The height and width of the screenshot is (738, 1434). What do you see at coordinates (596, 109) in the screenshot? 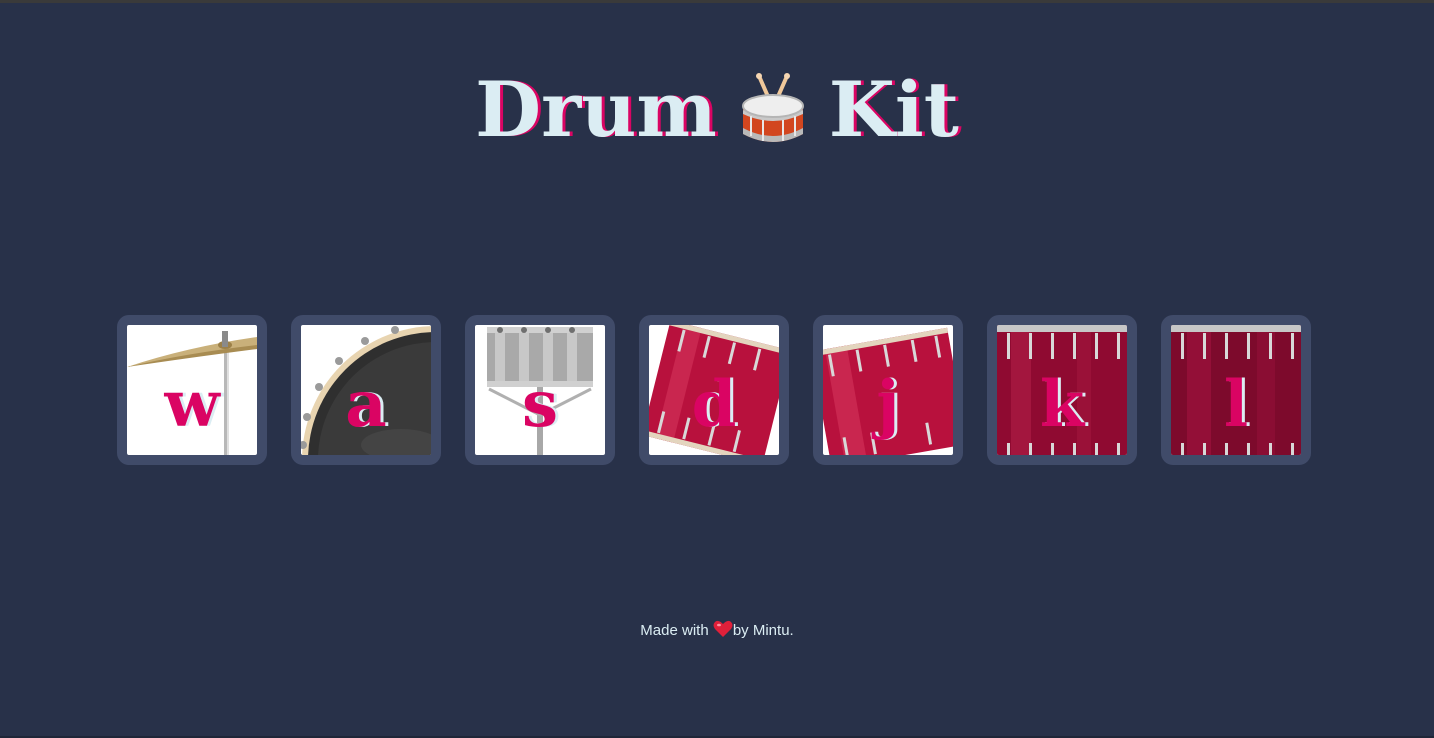
I see `title-drum-word: Drum` at bounding box center [596, 109].